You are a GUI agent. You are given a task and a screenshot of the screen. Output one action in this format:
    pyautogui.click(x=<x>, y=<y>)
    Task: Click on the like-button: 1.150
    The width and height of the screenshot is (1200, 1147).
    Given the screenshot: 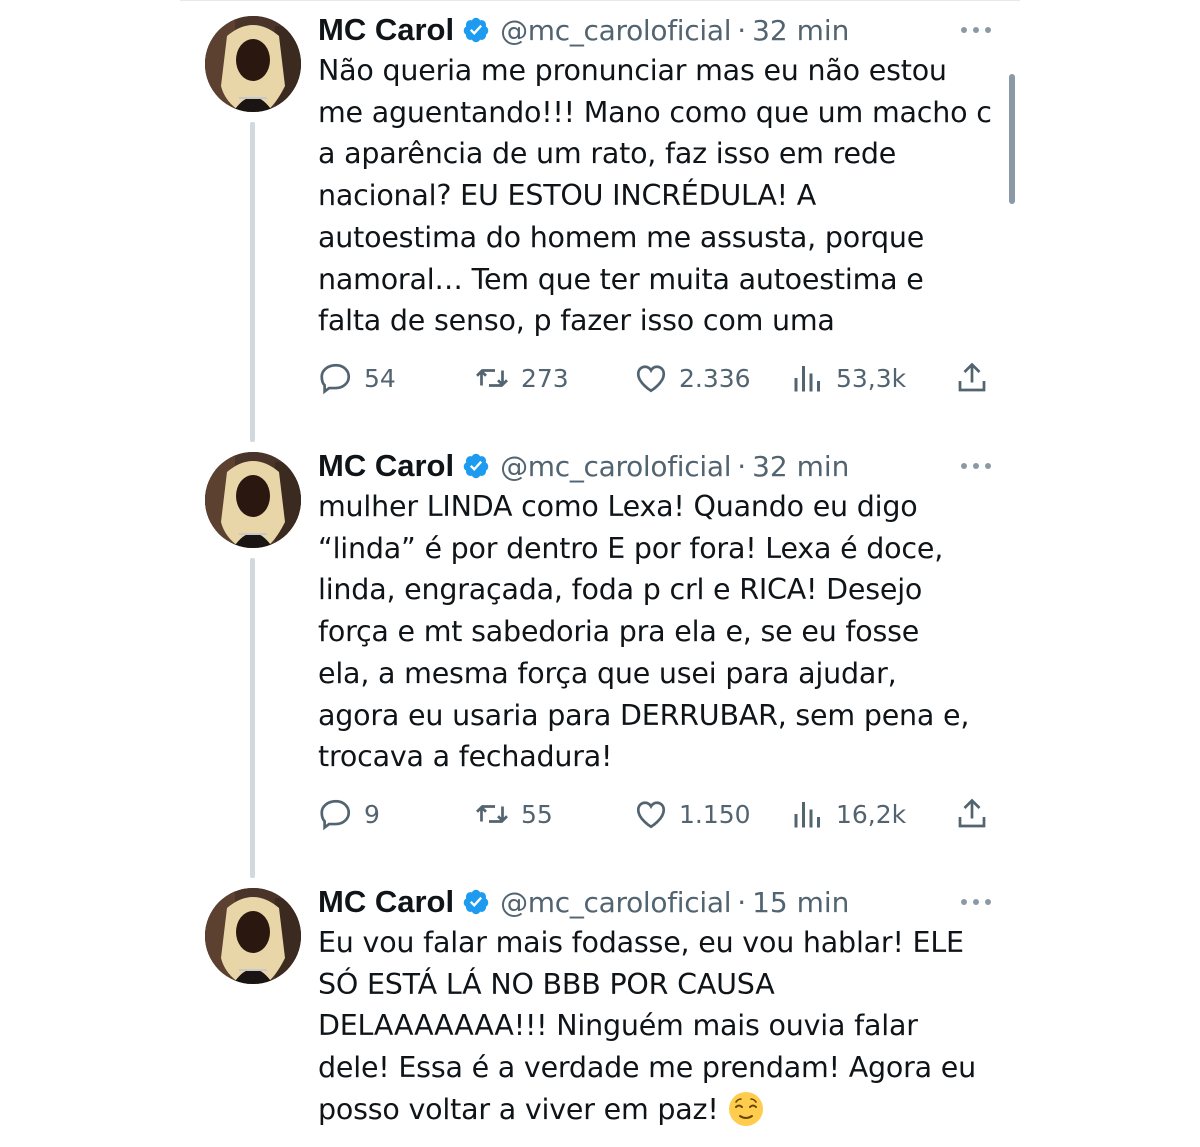 What is the action you would take?
    pyautogui.click(x=692, y=814)
    